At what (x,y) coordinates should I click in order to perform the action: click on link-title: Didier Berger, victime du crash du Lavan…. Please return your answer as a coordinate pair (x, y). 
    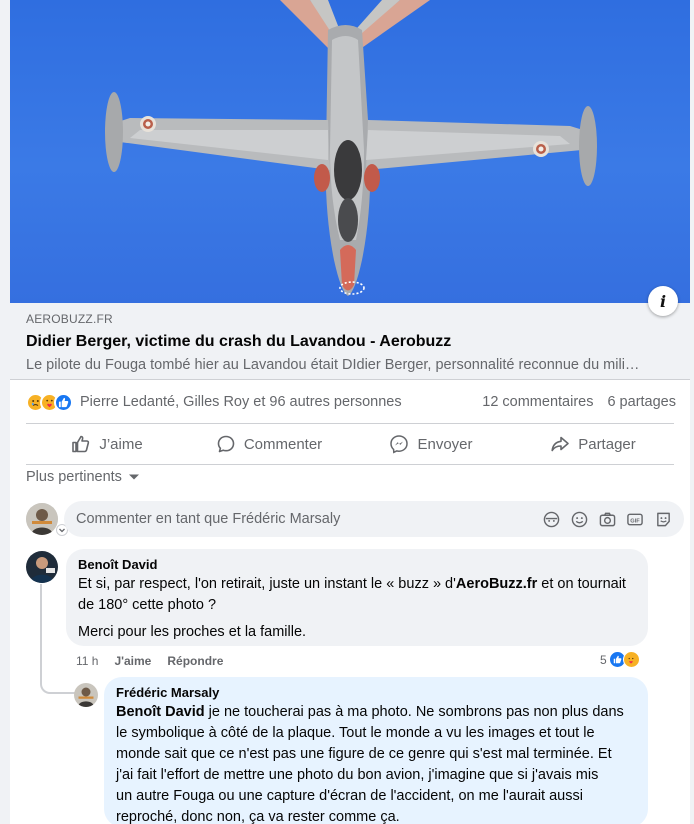
    Looking at the image, I should click on (350, 342).